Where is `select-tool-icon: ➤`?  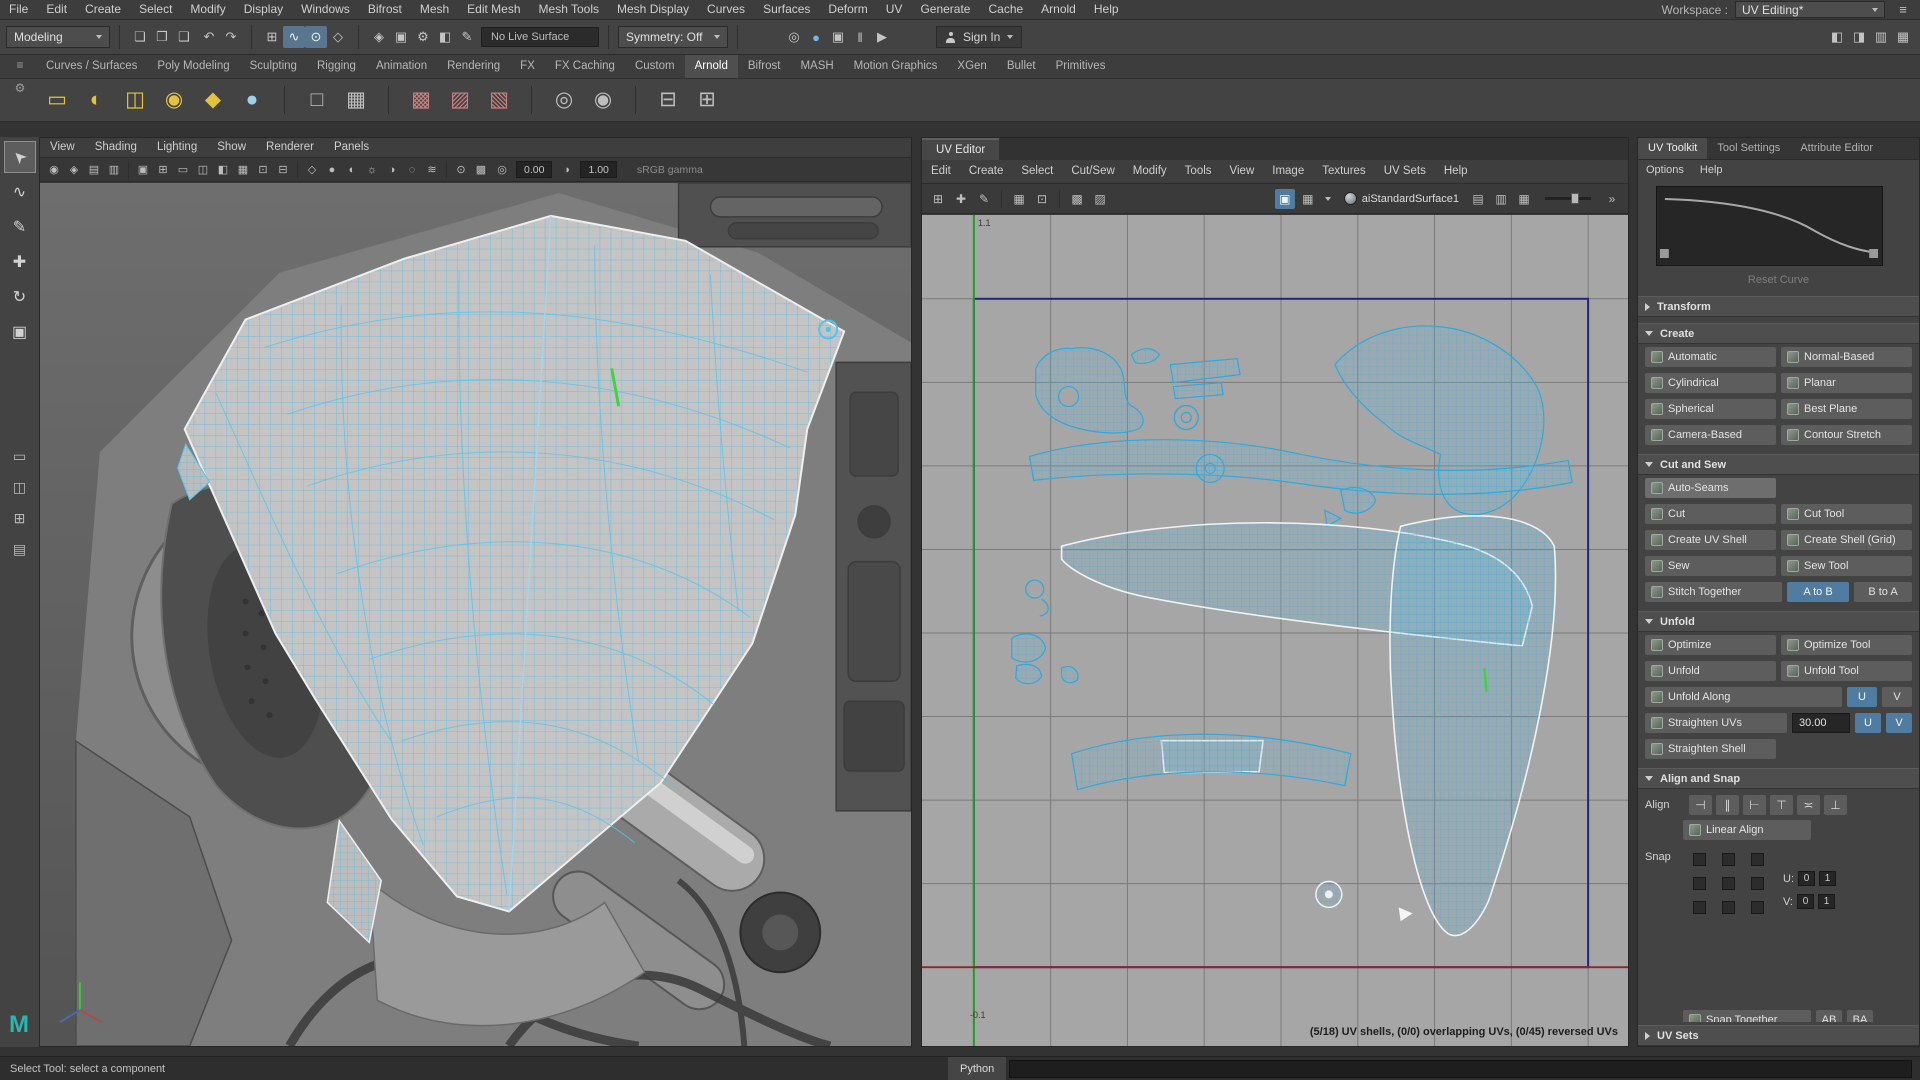
select-tool-icon: ➤ is located at coordinates (19, 157).